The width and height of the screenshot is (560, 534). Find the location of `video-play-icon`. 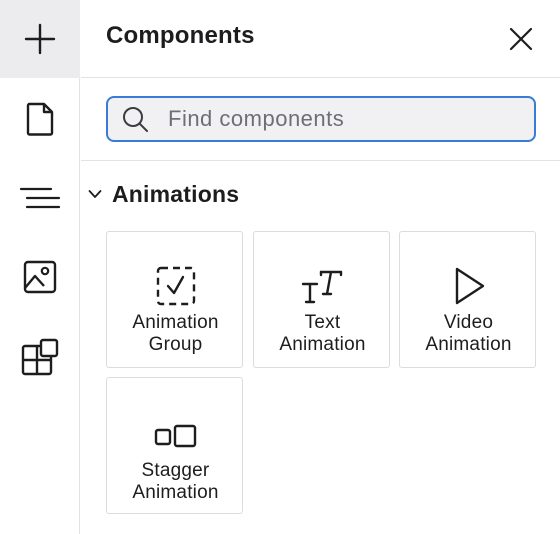

video-play-icon is located at coordinates (469, 286).